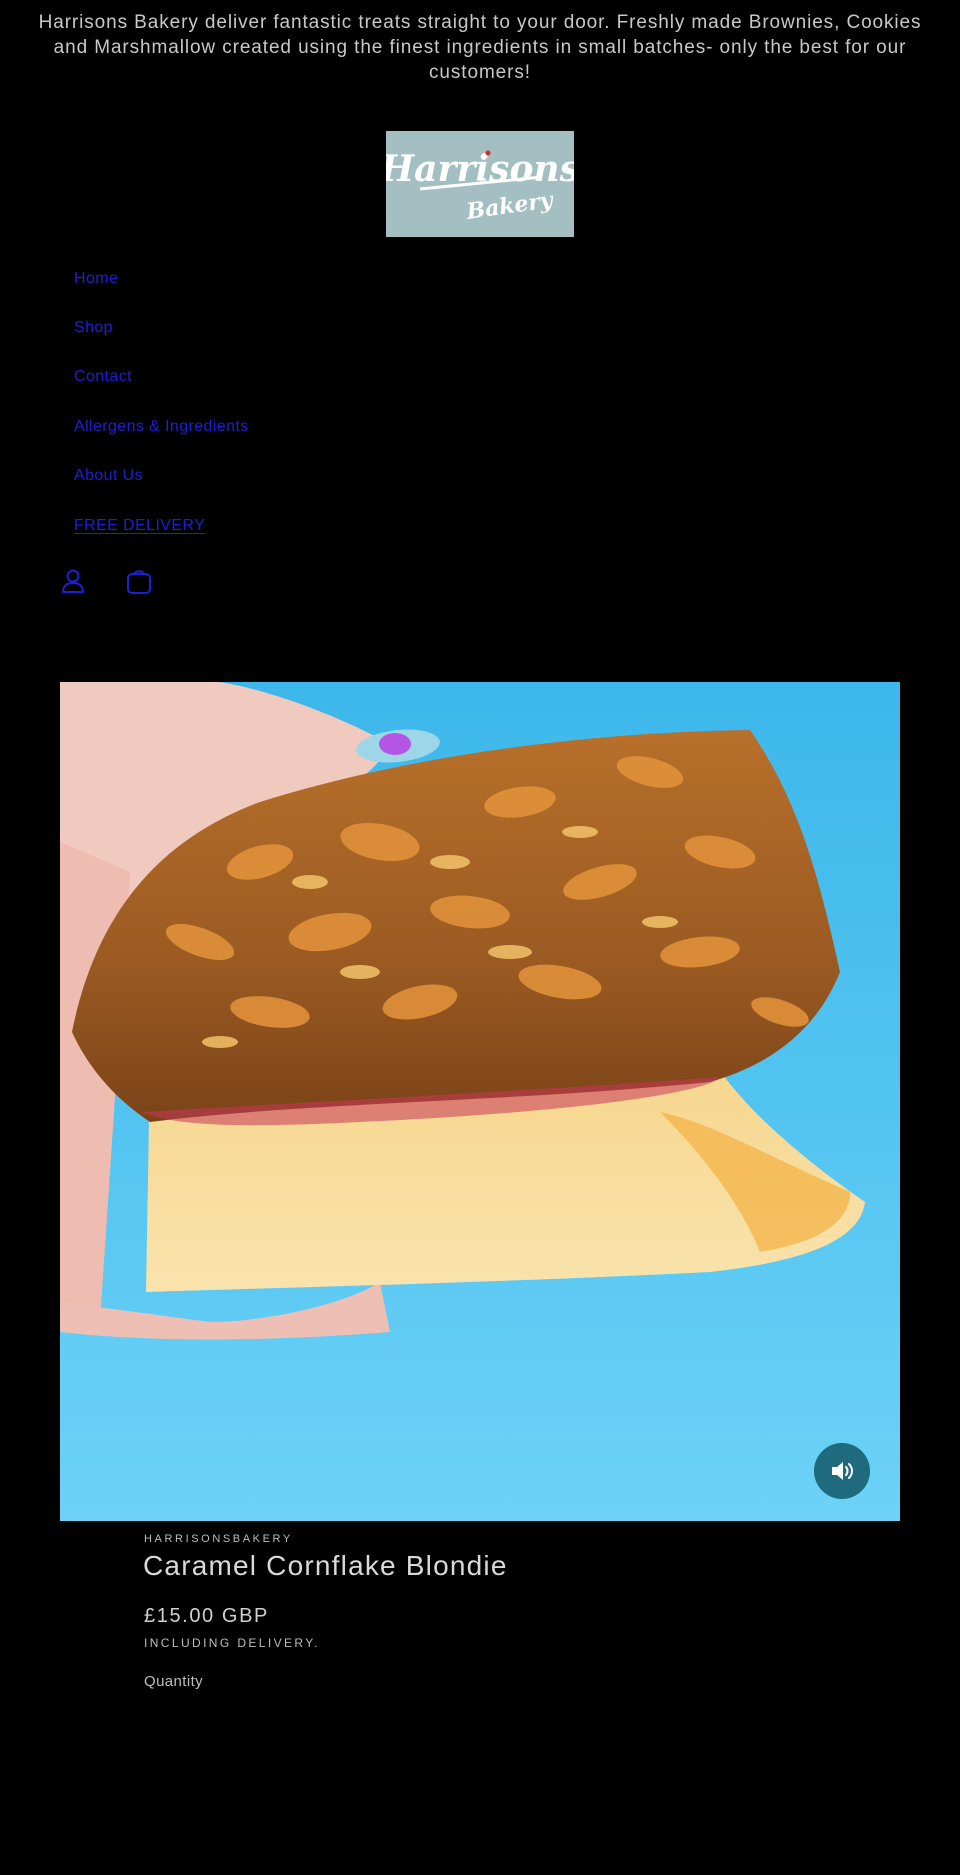 The width and height of the screenshot is (960, 1875). I want to click on nav-item-shop: Shop, so click(93, 328).